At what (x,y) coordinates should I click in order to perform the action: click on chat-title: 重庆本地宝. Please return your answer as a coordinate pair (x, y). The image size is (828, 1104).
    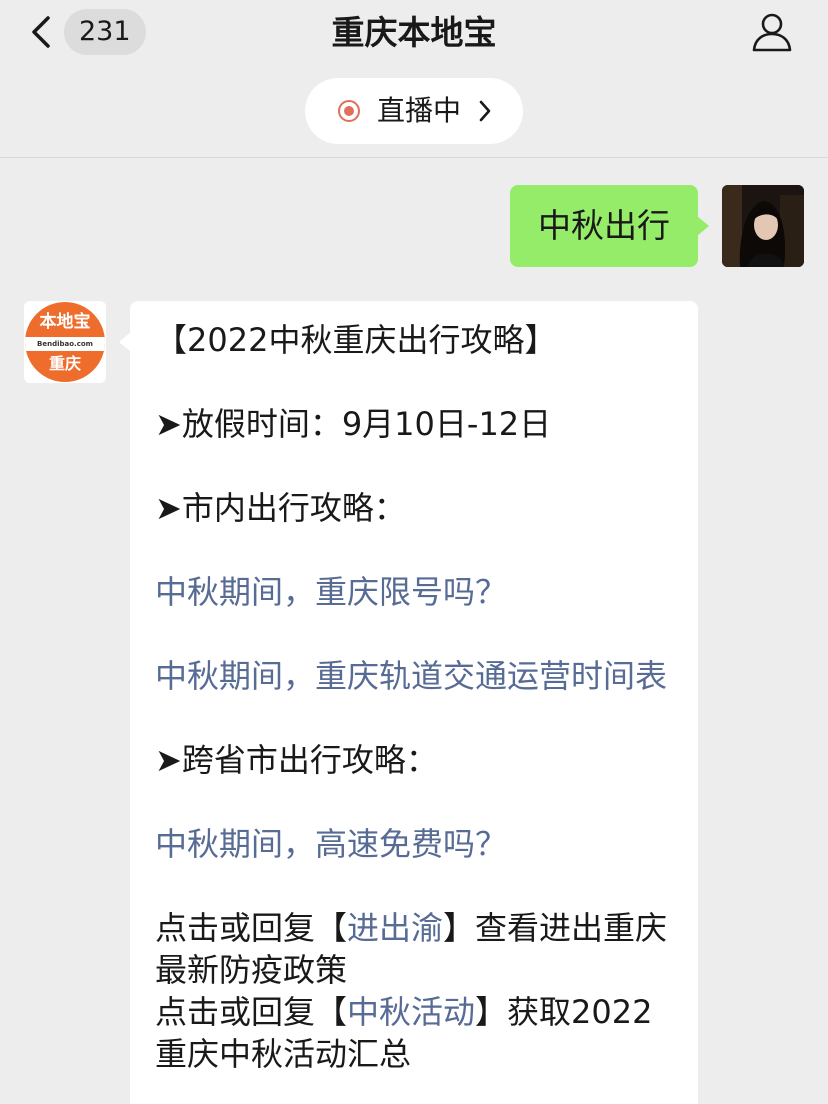
    Looking at the image, I should click on (414, 32).